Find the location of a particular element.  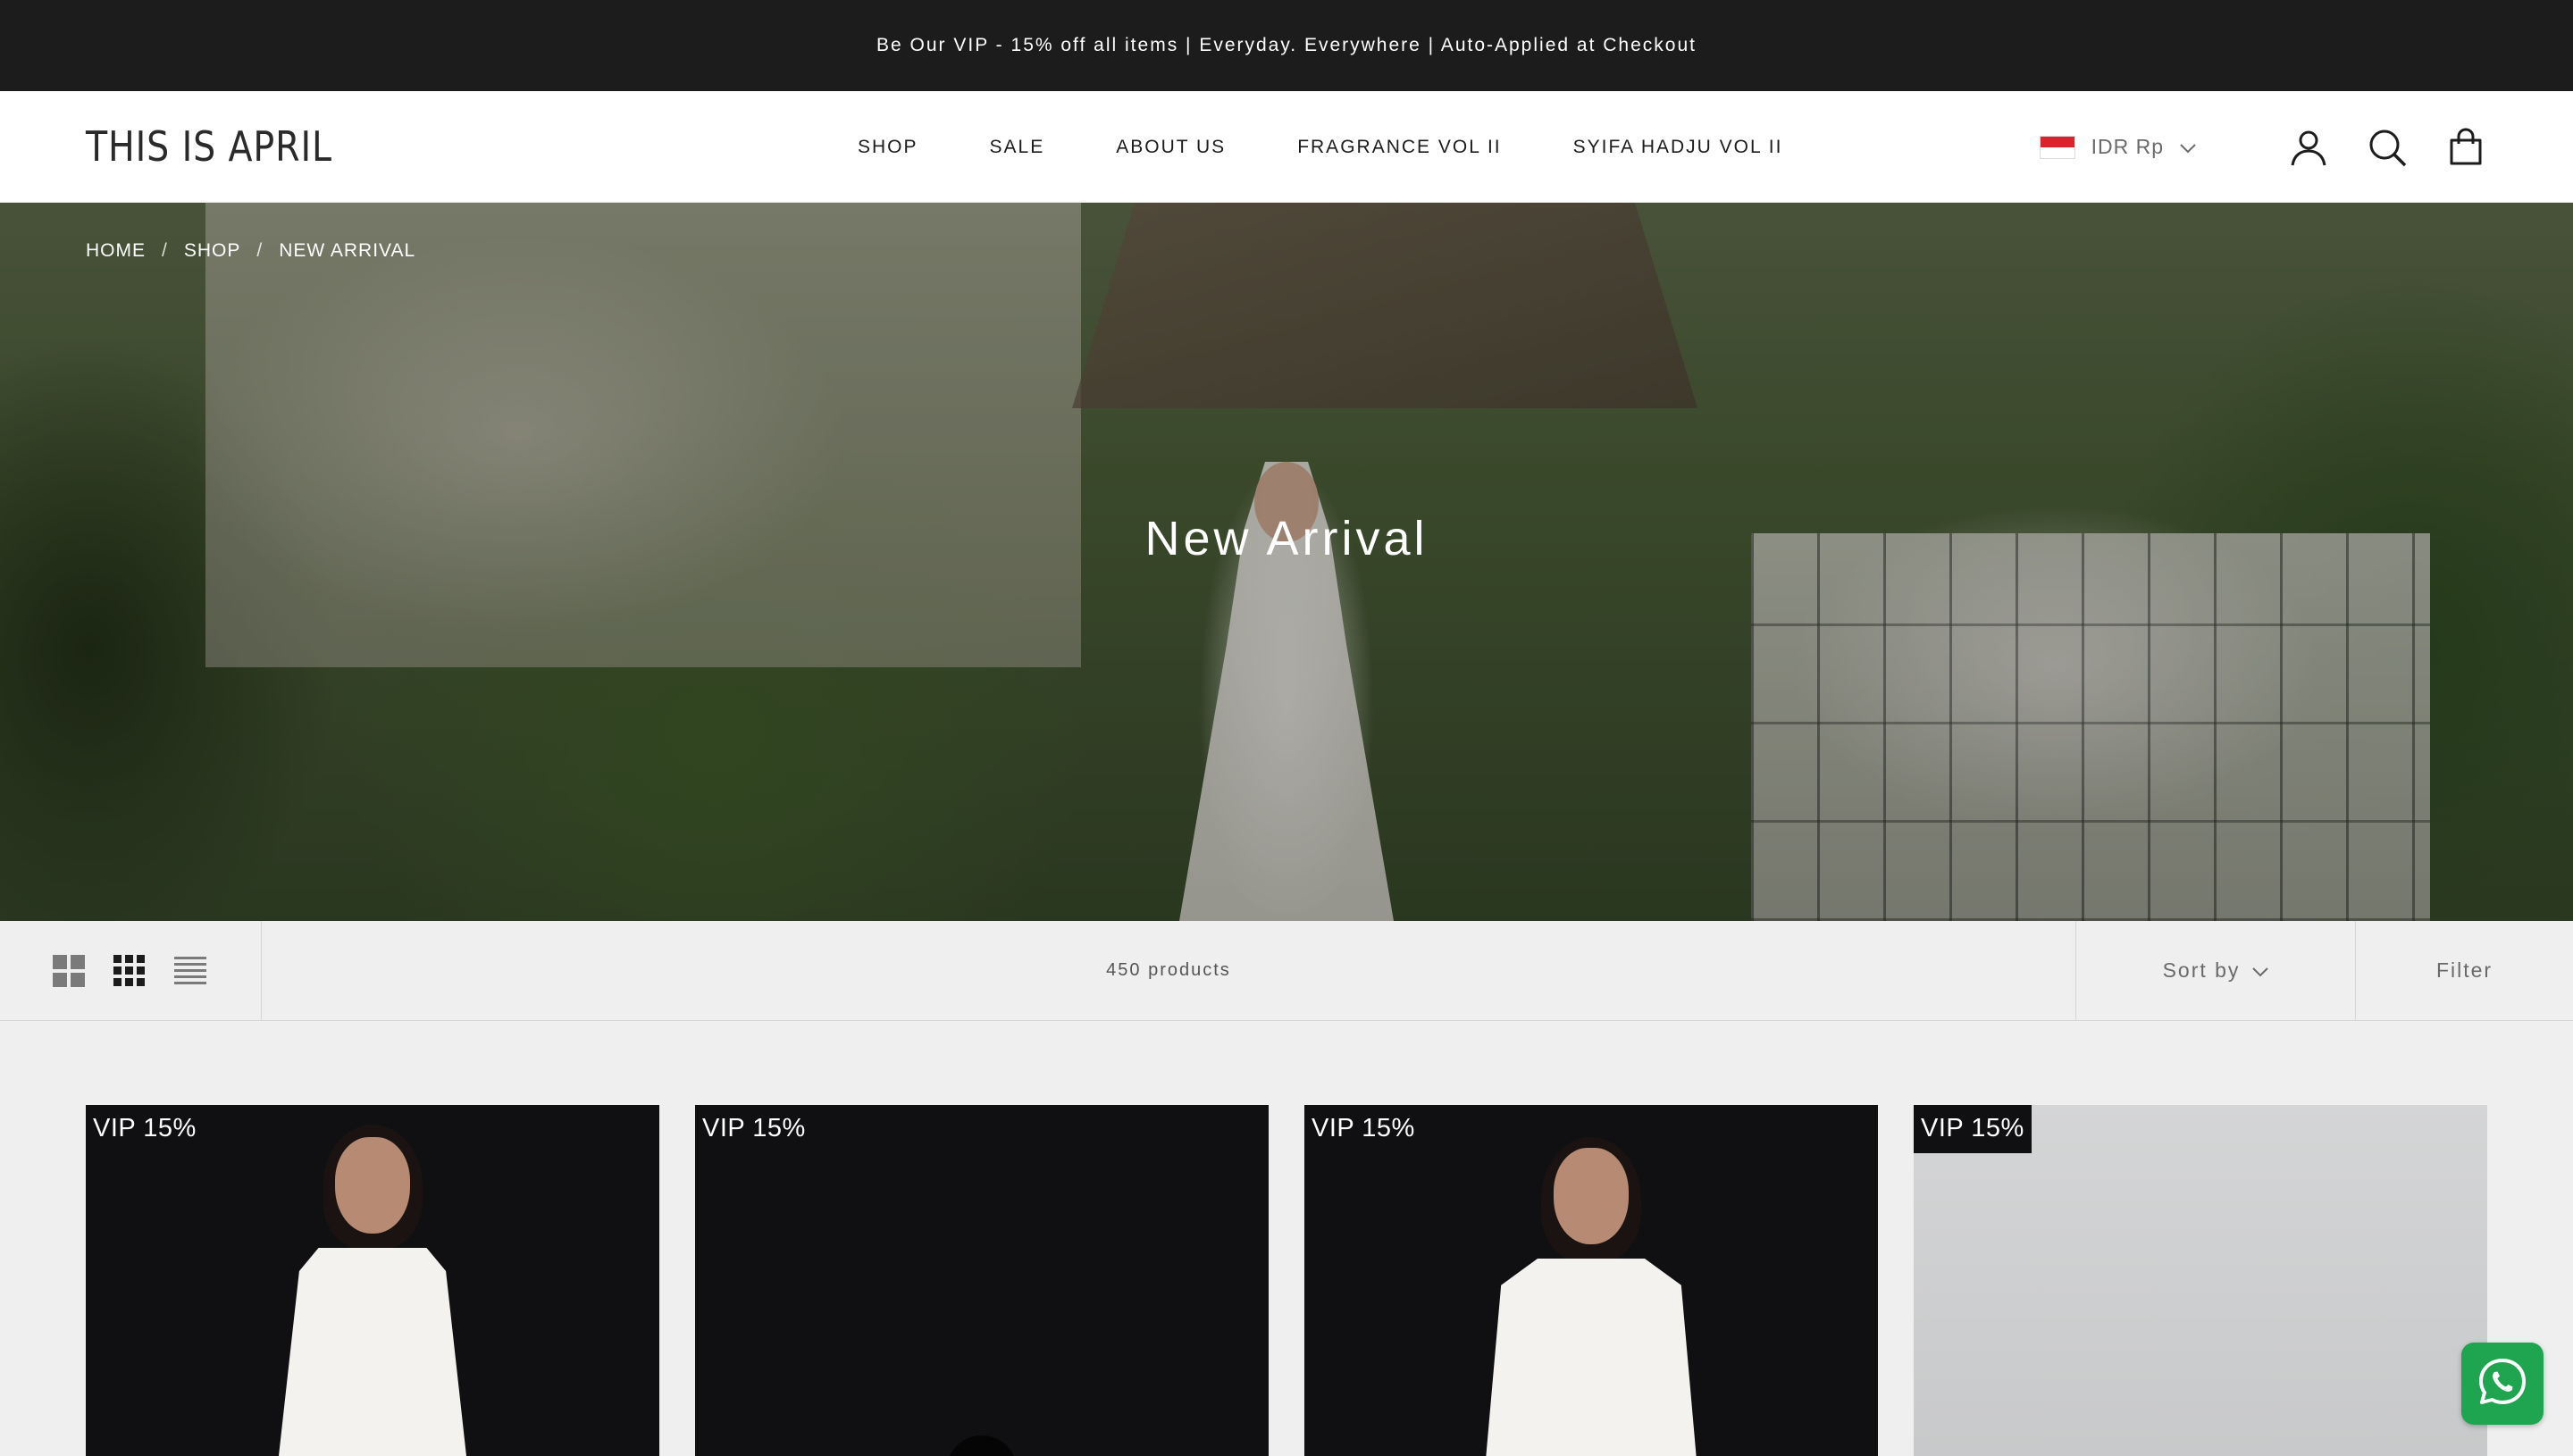

breadcrumb-current: NEW ARRIVAL is located at coordinates (347, 250).